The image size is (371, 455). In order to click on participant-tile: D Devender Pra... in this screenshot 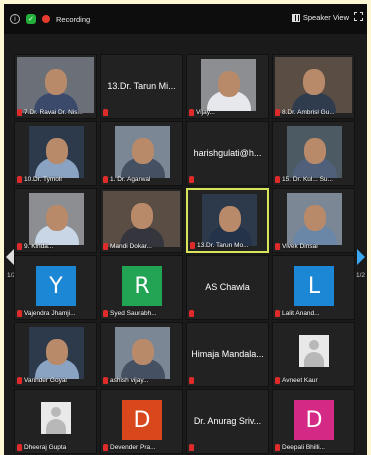, I will do `click(141, 421)`.